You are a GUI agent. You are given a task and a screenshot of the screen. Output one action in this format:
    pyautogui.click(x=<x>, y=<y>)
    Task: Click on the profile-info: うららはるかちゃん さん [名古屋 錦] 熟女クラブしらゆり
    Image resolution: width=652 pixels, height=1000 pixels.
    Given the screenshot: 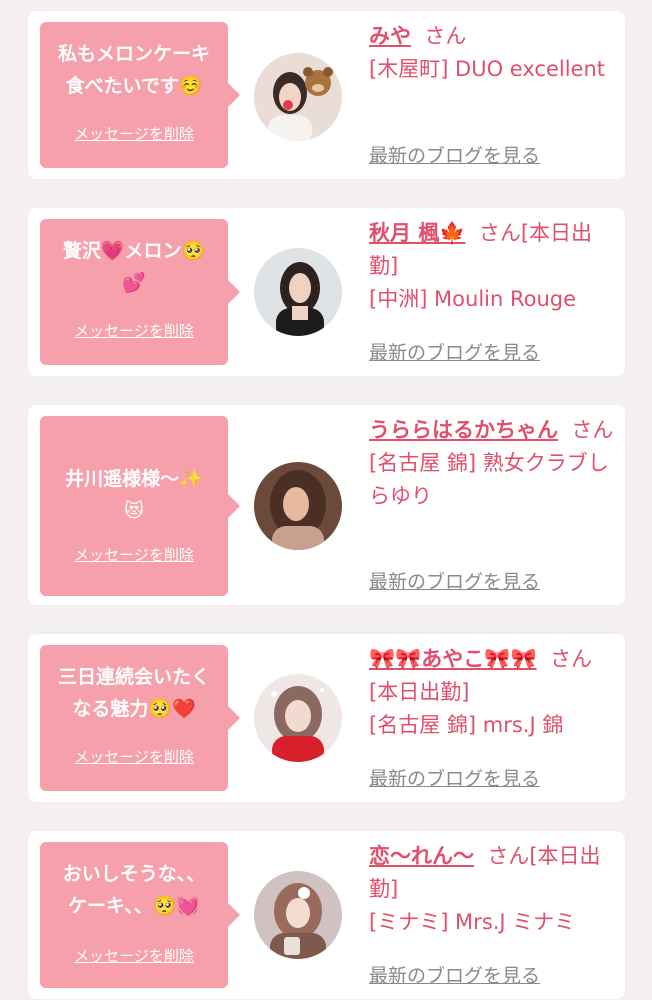 What is the action you would take?
    pyautogui.click(x=493, y=463)
    